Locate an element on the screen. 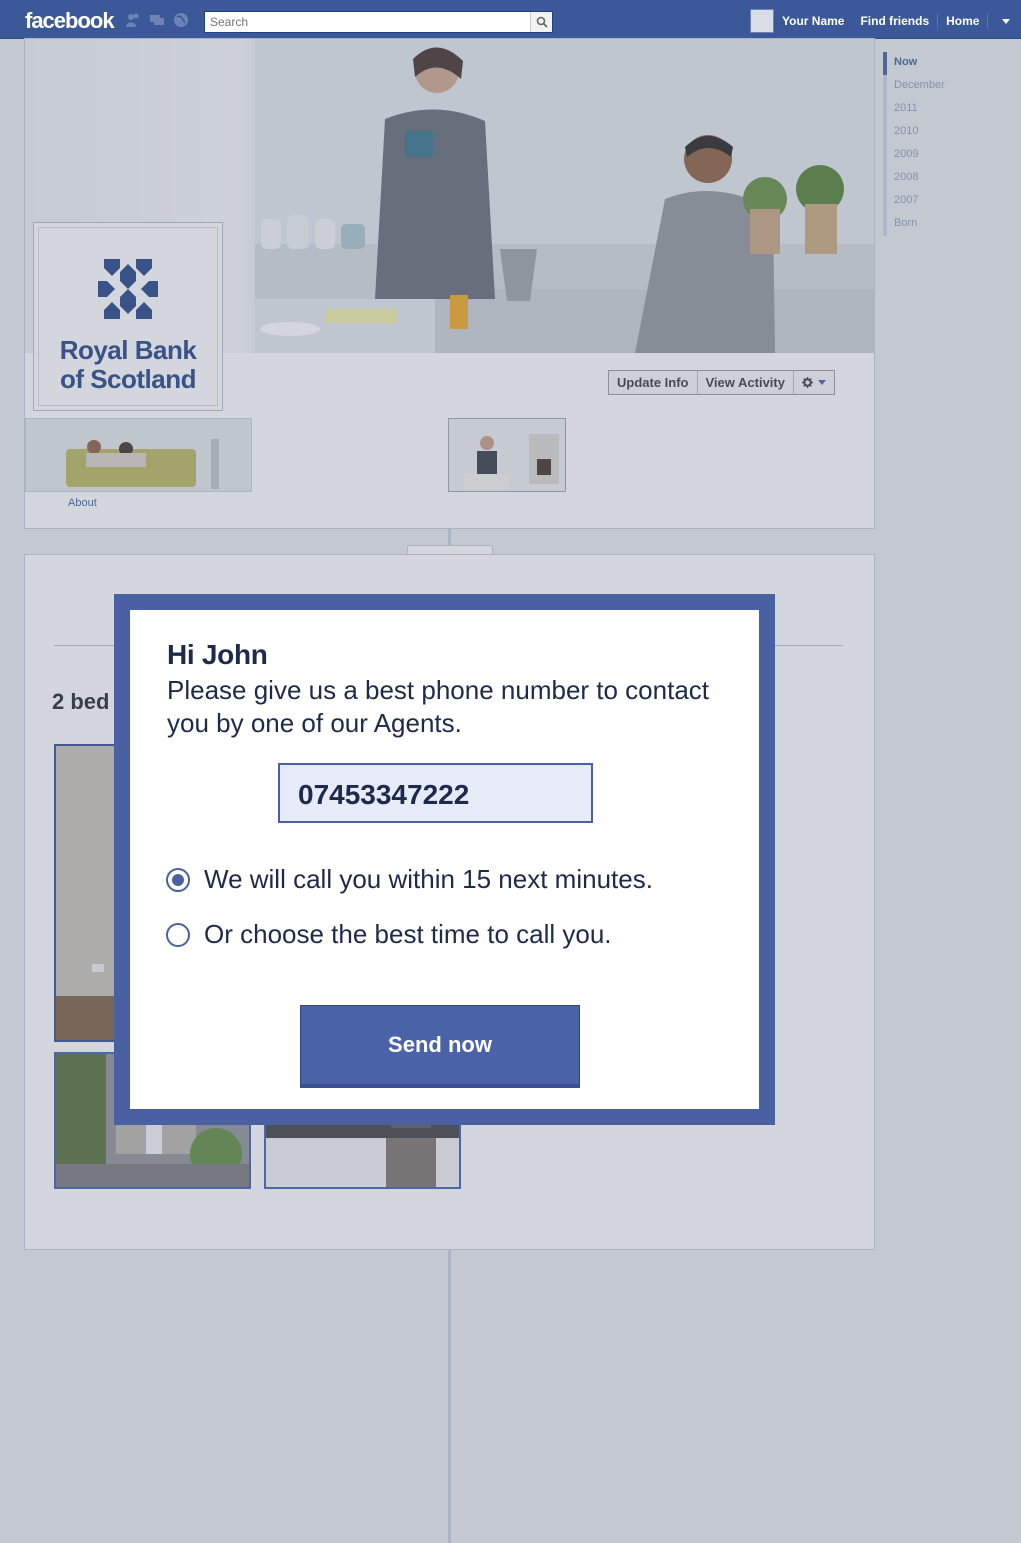 This screenshot has width=1021, height=1543. friend-requests-icon is located at coordinates (133, 20).